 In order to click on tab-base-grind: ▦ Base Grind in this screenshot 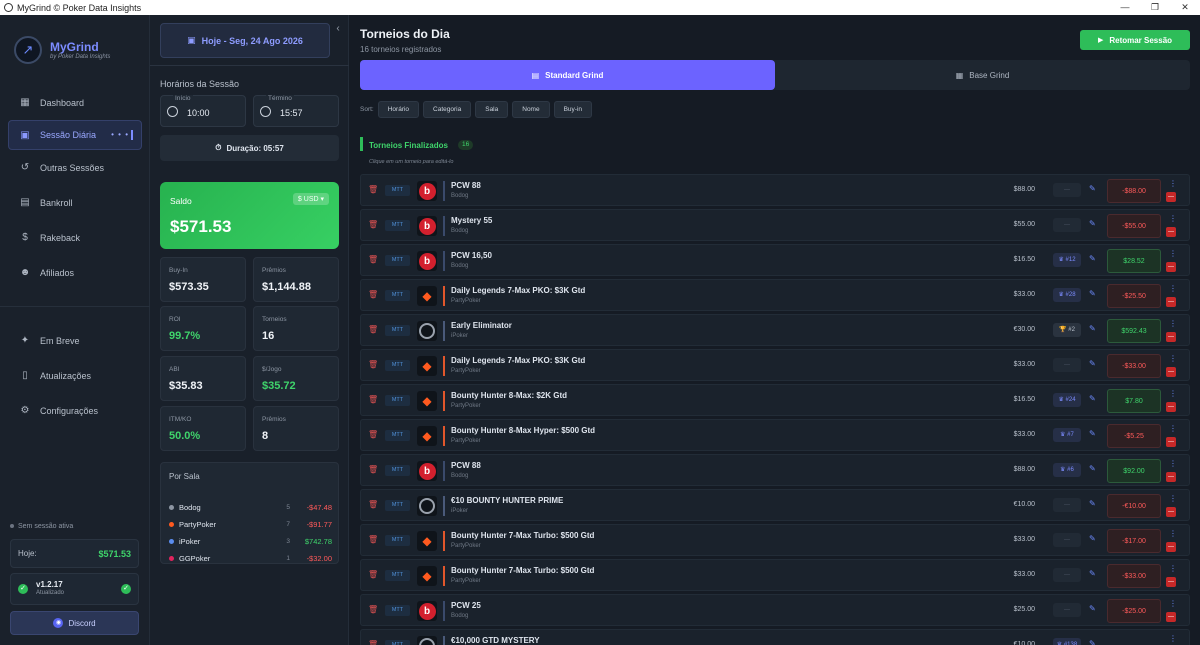, I will do `click(982, 75)`.